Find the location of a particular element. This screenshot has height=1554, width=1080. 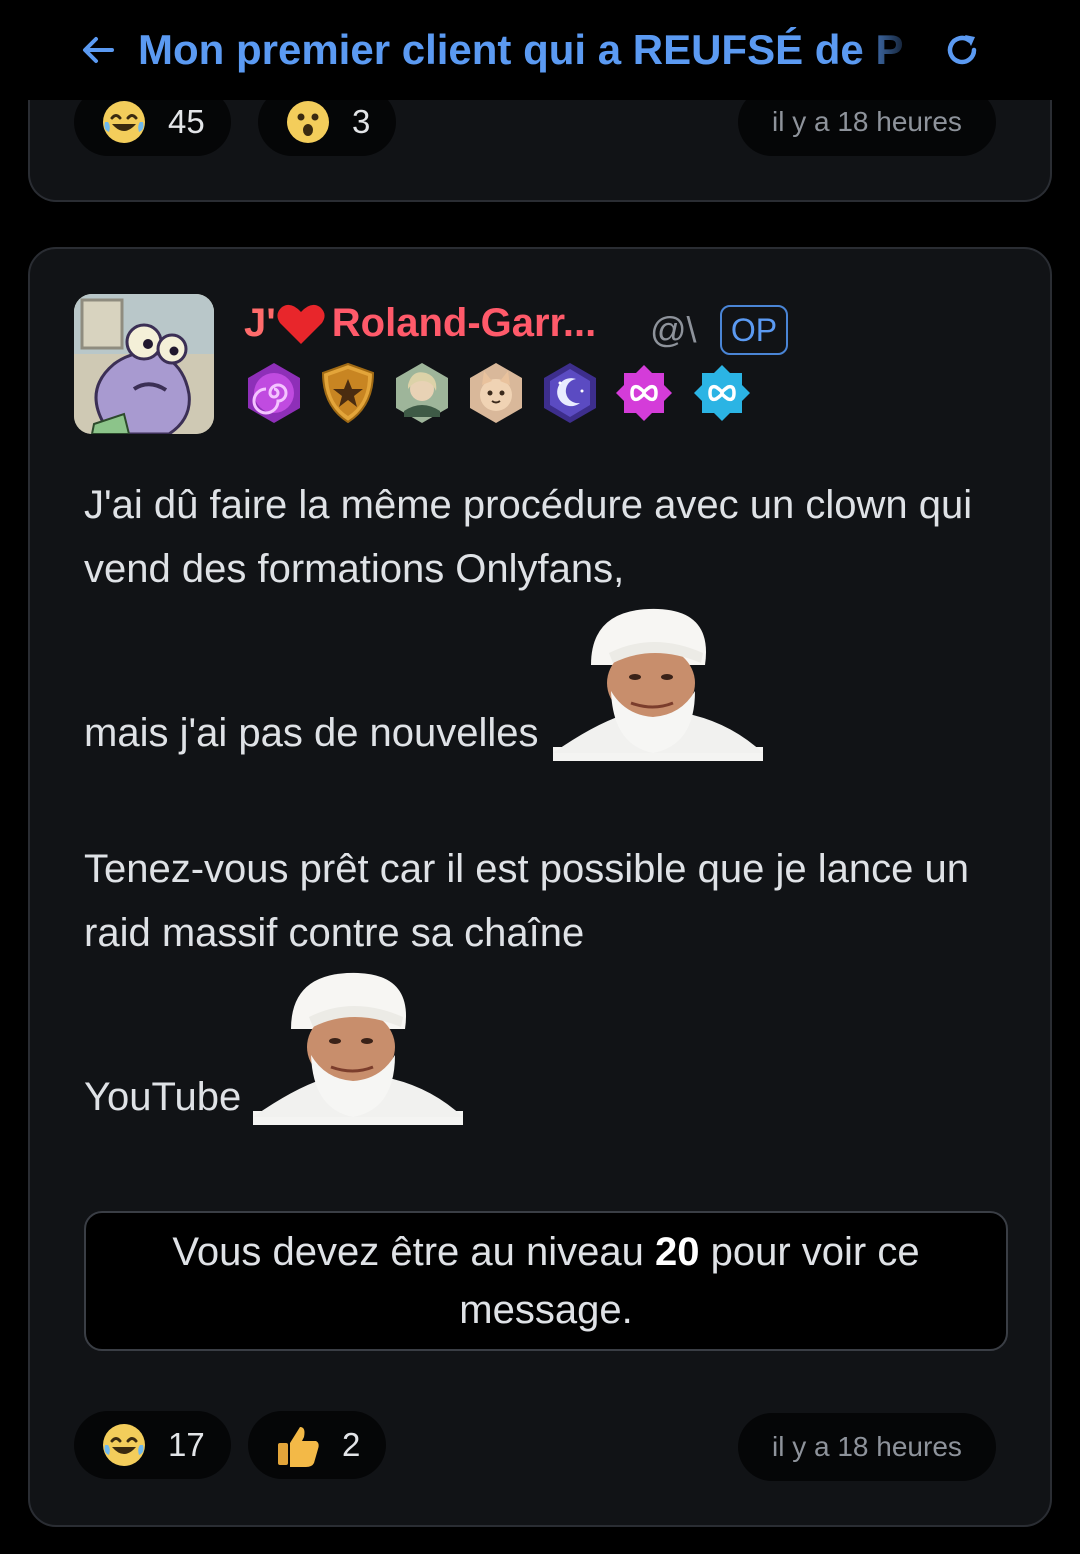

badge-row is located at coordinates (498, 393).